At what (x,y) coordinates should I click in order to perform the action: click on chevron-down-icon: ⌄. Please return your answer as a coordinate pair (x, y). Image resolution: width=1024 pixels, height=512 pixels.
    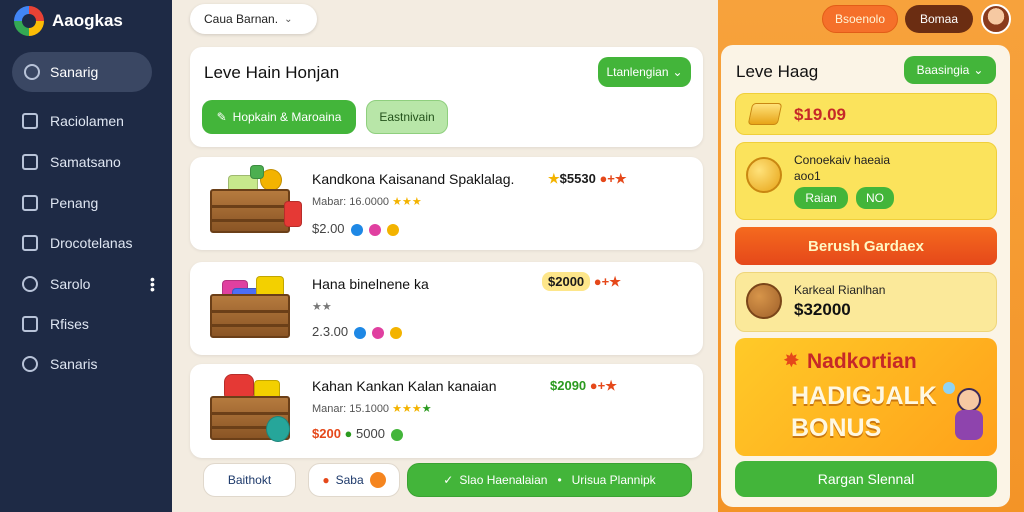
    Looking at the image, I should click on (677, 72).